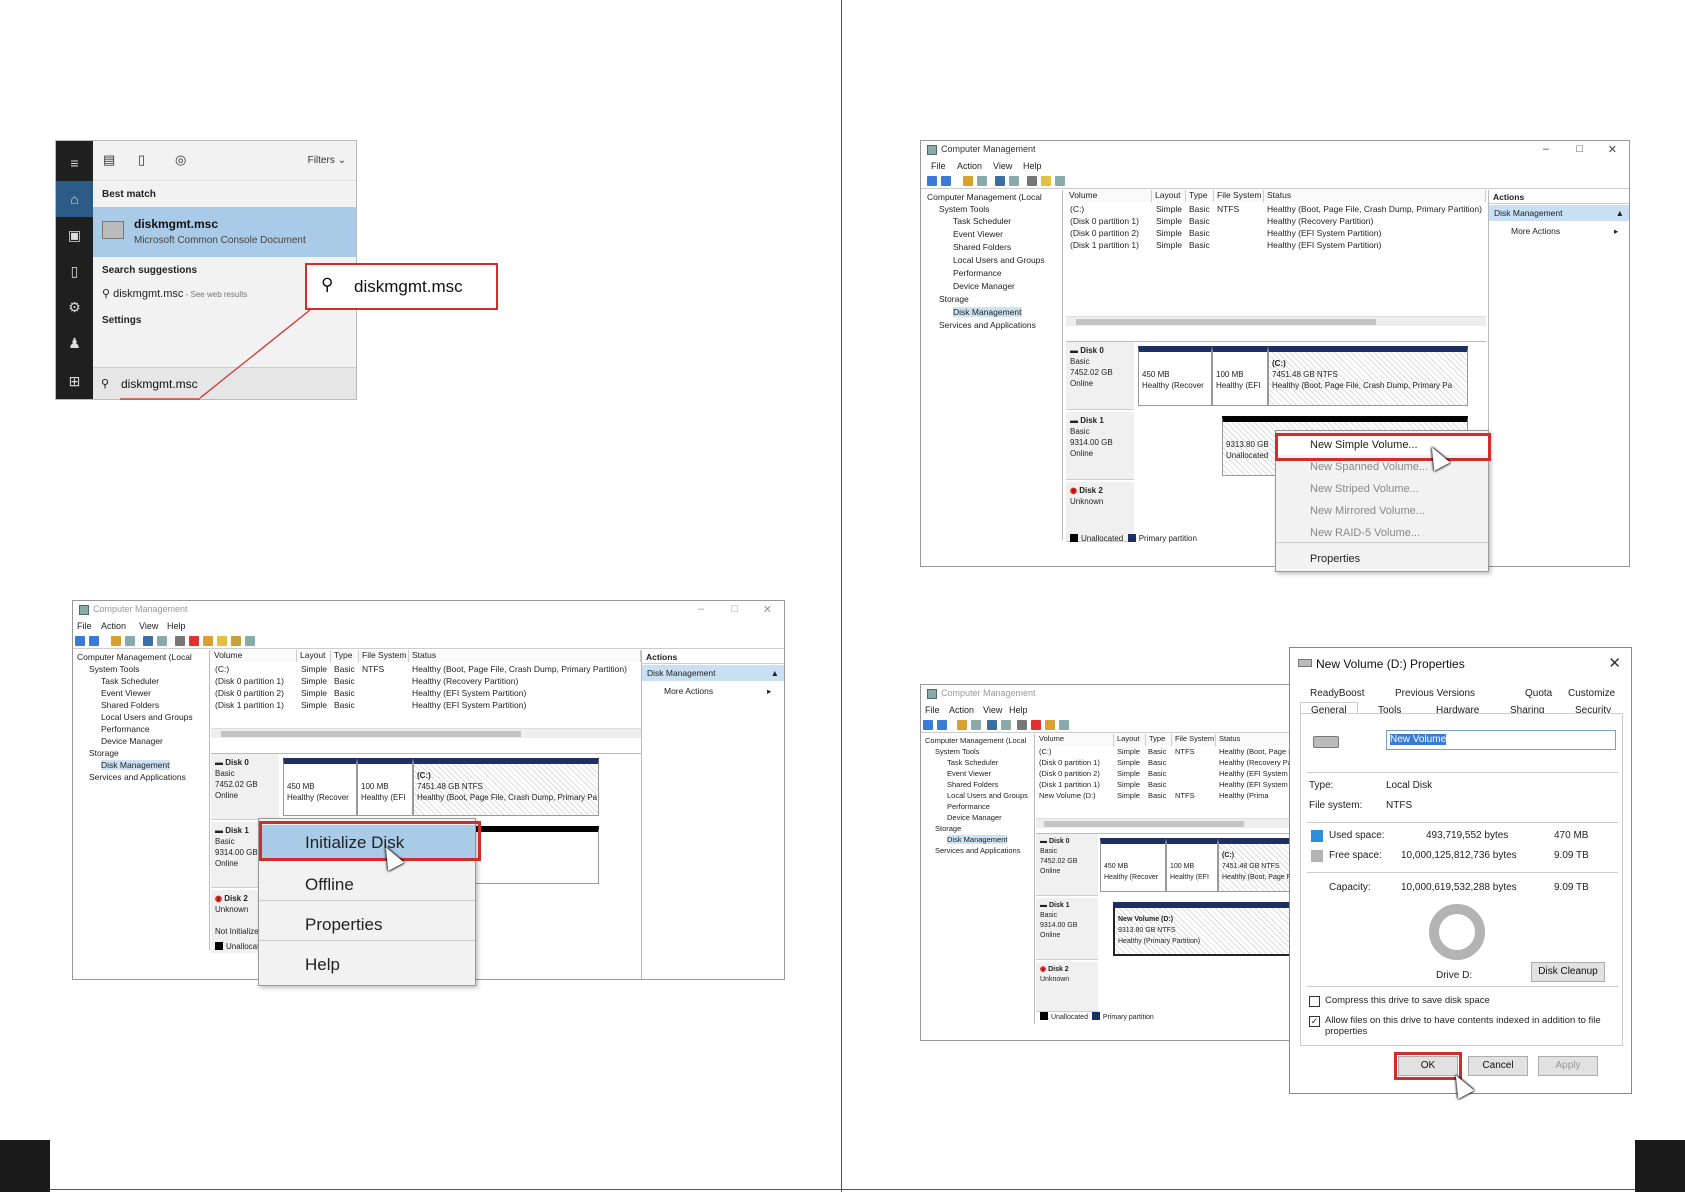 This screenshot has height=1192, width=1685. What do you see at coordinates (984, 197) in the screenshot?
I see `tree-root: Computer Management (Local` at bounding box center [984, 197].